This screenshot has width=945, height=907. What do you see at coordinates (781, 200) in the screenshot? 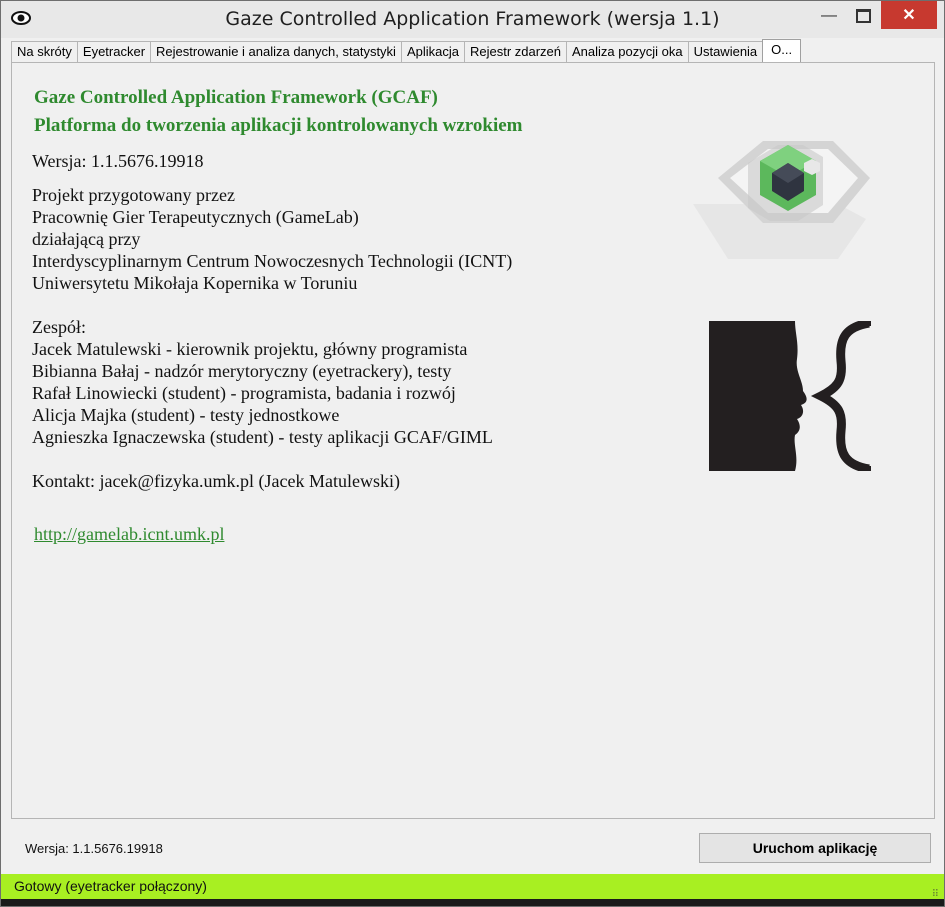
I see `gcaf-logo` at bounding box center [781, 200].